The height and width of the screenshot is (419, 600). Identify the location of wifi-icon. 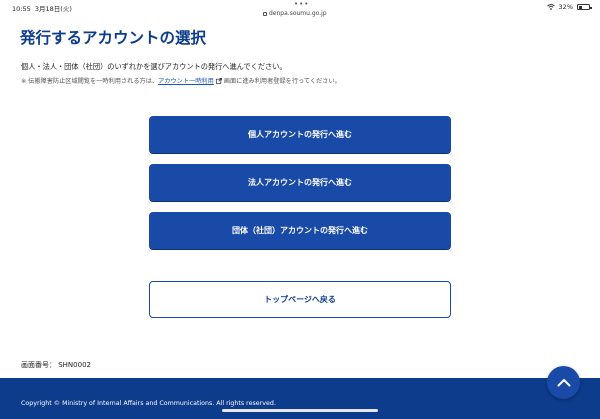
(550, 7).